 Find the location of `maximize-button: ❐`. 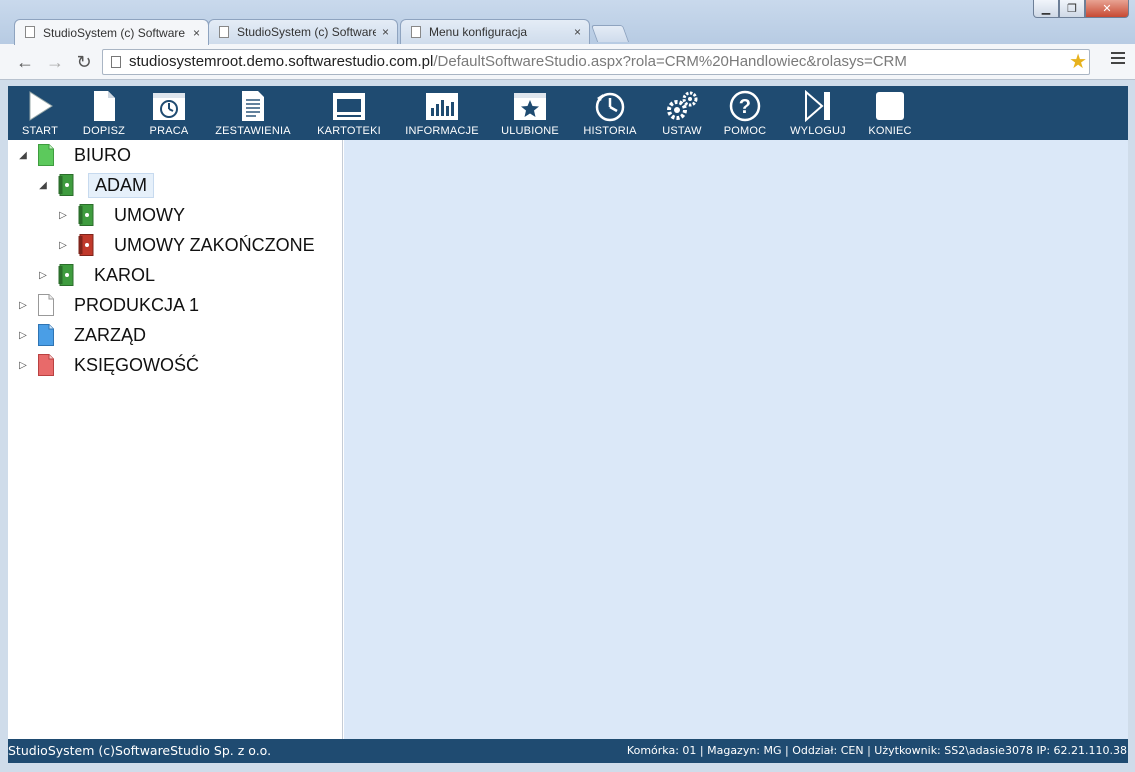

maximize-button: ❐ is located at coordinates (1072, 9).